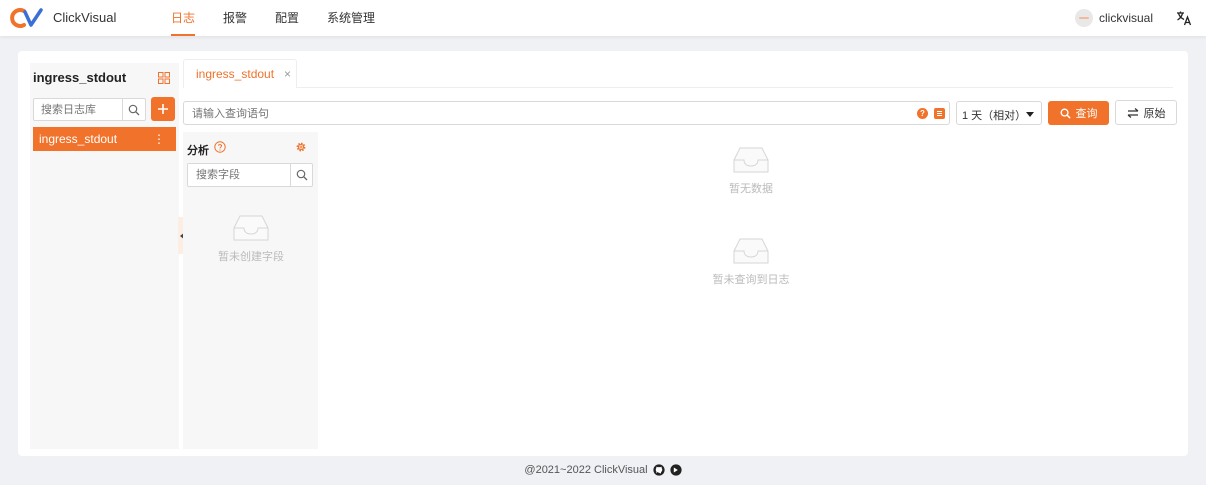  What do you see at coordinates (239, 175) in the screenshot?
I see `field-search-input` at bounding box center [239, 175].